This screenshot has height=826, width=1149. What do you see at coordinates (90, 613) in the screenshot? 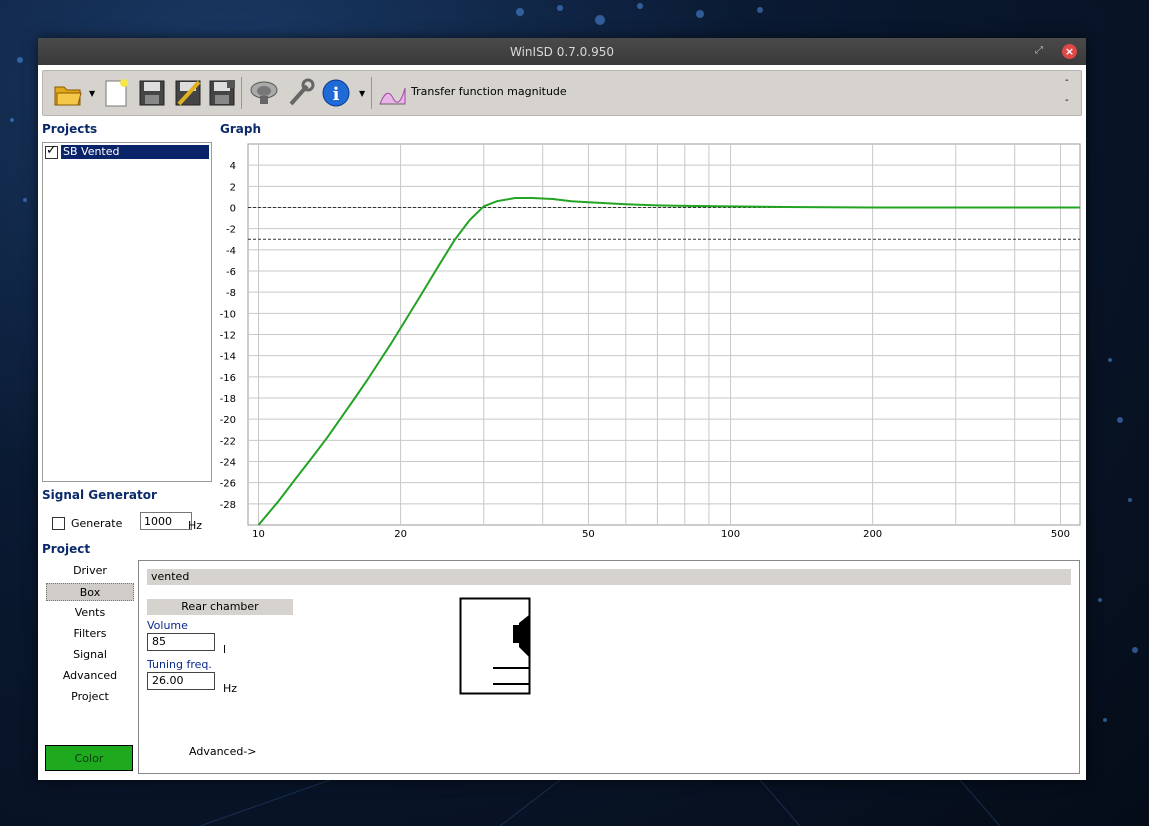
I see `nav-item-vents: Vents` at bounding box center [90, 613].